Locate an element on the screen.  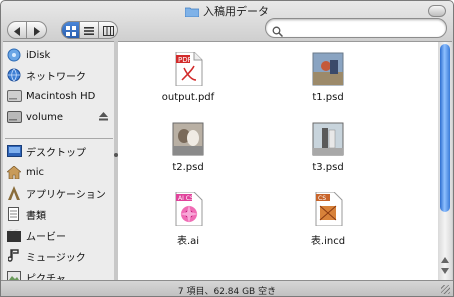
scroll-down-icon is located at coordinates (445, 271).